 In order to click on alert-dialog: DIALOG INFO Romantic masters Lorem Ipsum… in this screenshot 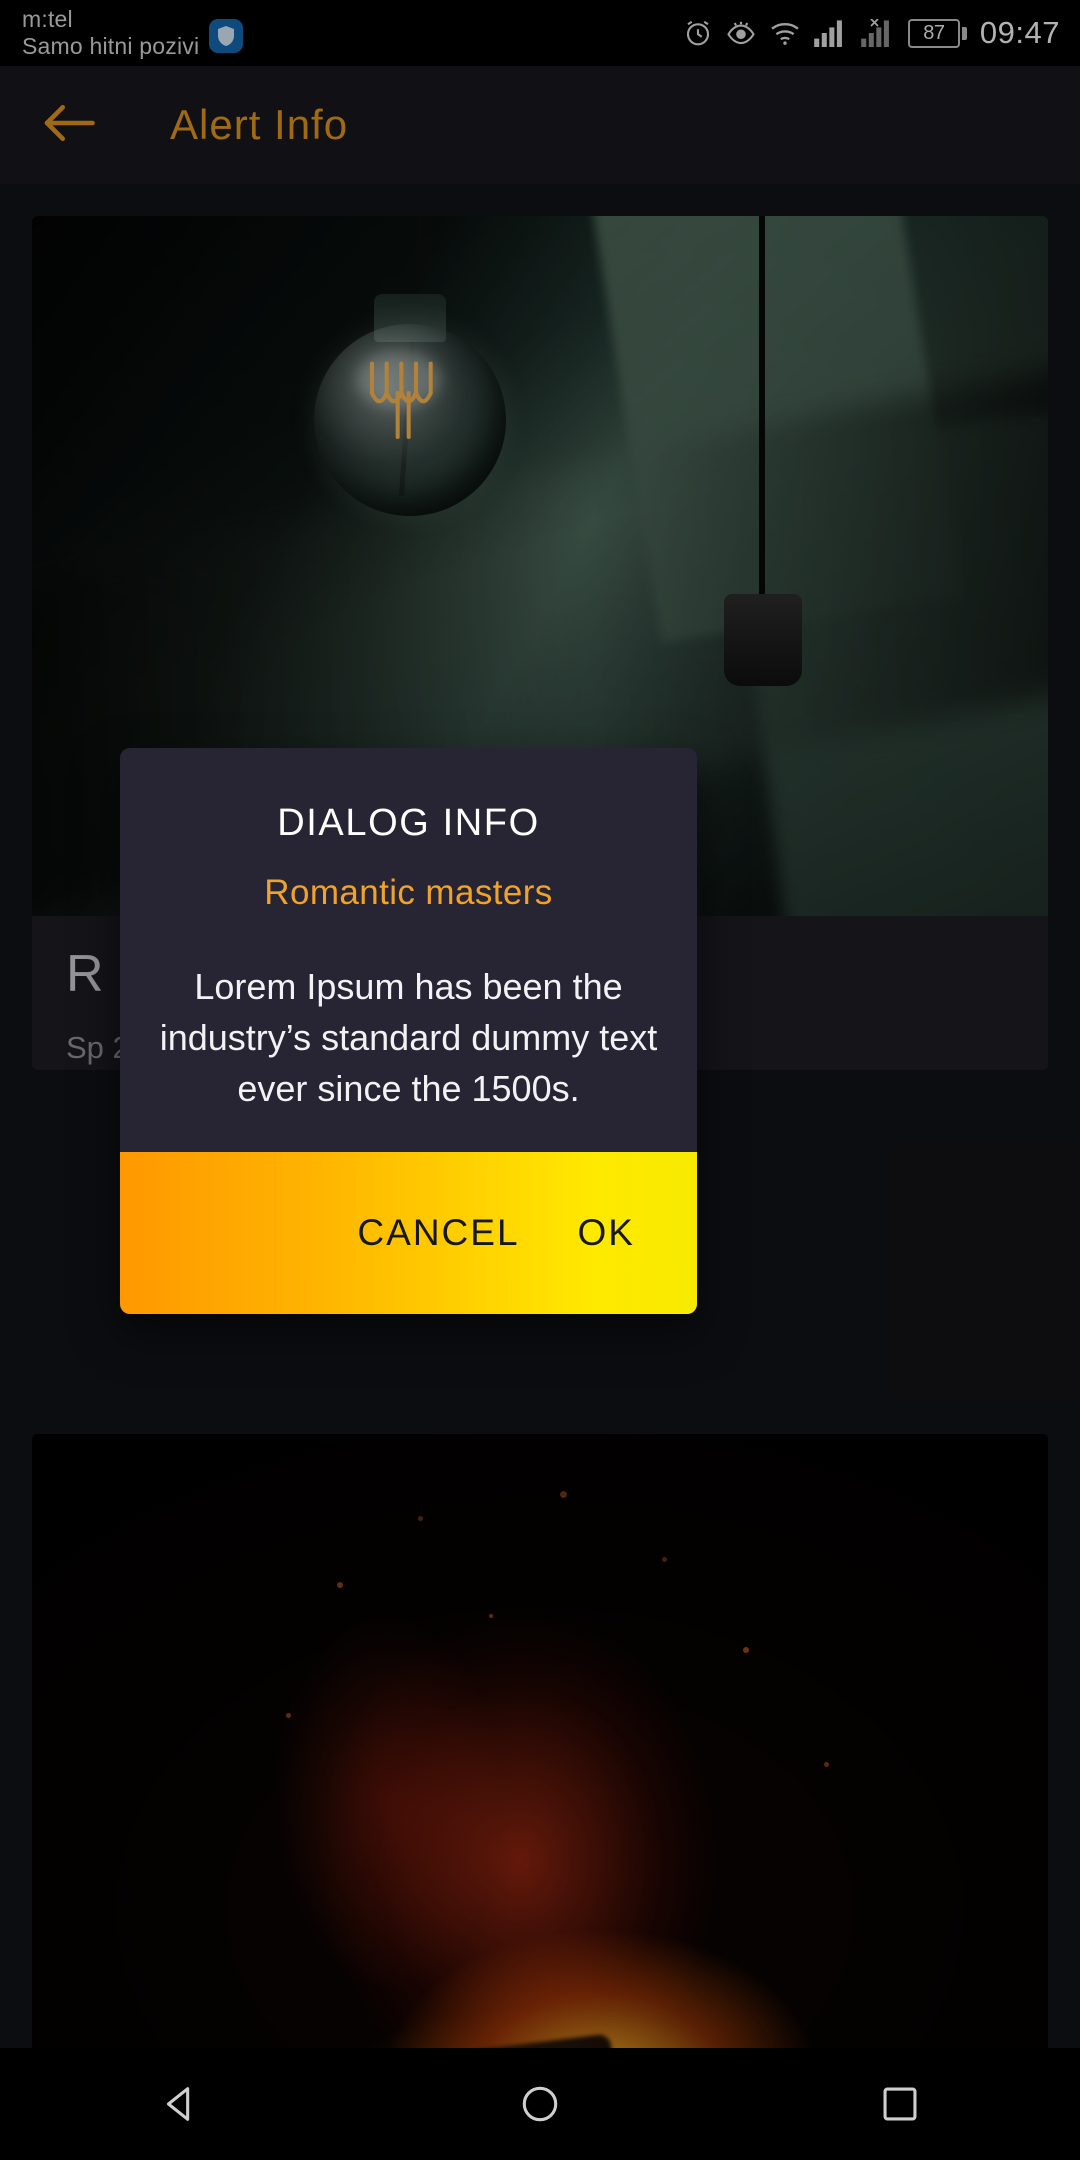, I will do `click(408, 1031)`.